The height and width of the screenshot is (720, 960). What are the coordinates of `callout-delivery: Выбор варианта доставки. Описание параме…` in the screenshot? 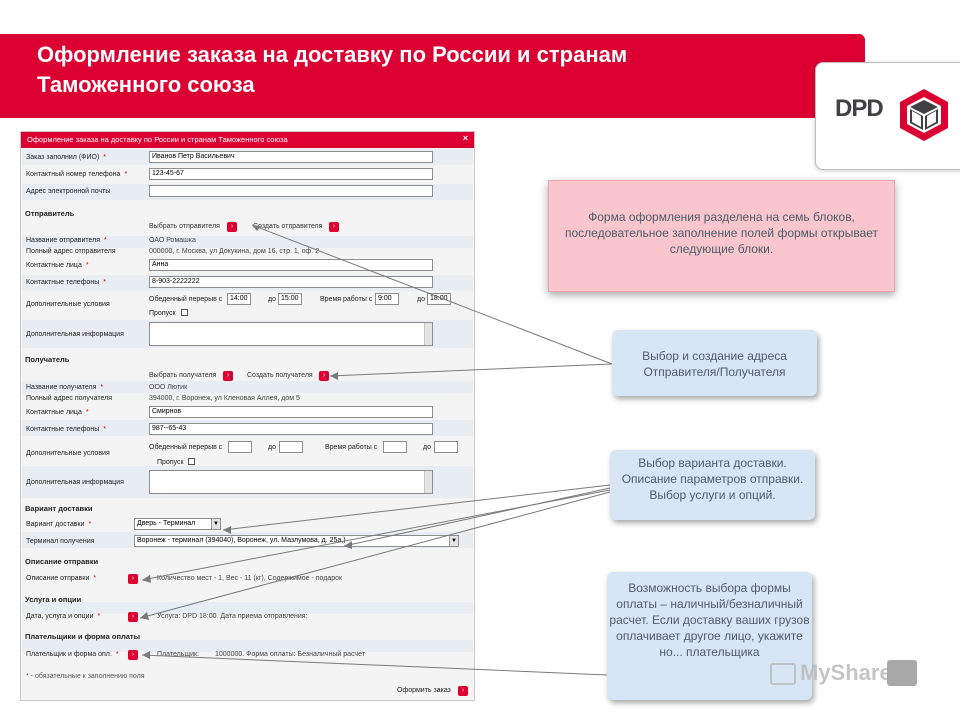 It's located at (712, 485).